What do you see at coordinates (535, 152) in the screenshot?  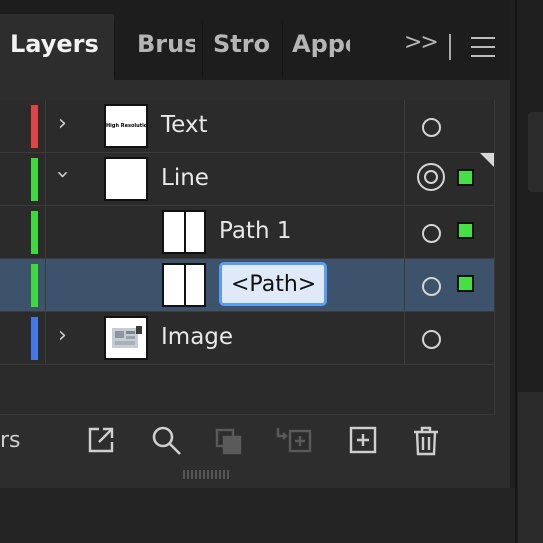 I see `dock-panel-stub` at bounding box center [535, 152].